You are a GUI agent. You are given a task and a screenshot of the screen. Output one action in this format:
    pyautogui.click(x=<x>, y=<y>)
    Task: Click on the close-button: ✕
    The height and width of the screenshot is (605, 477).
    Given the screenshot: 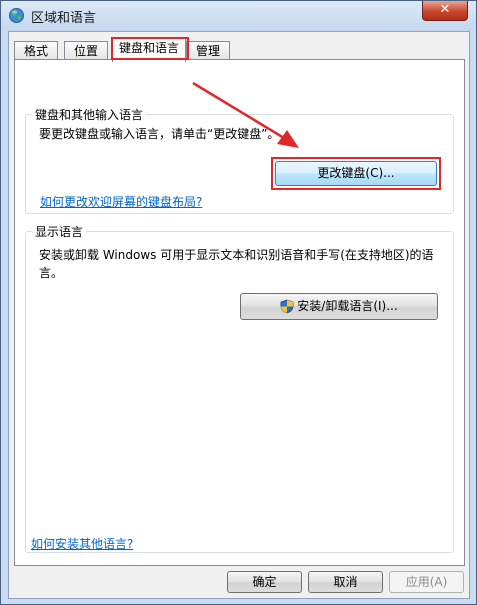 What is the action you would take?
    pyautogui.click(x=445, y=11)
    